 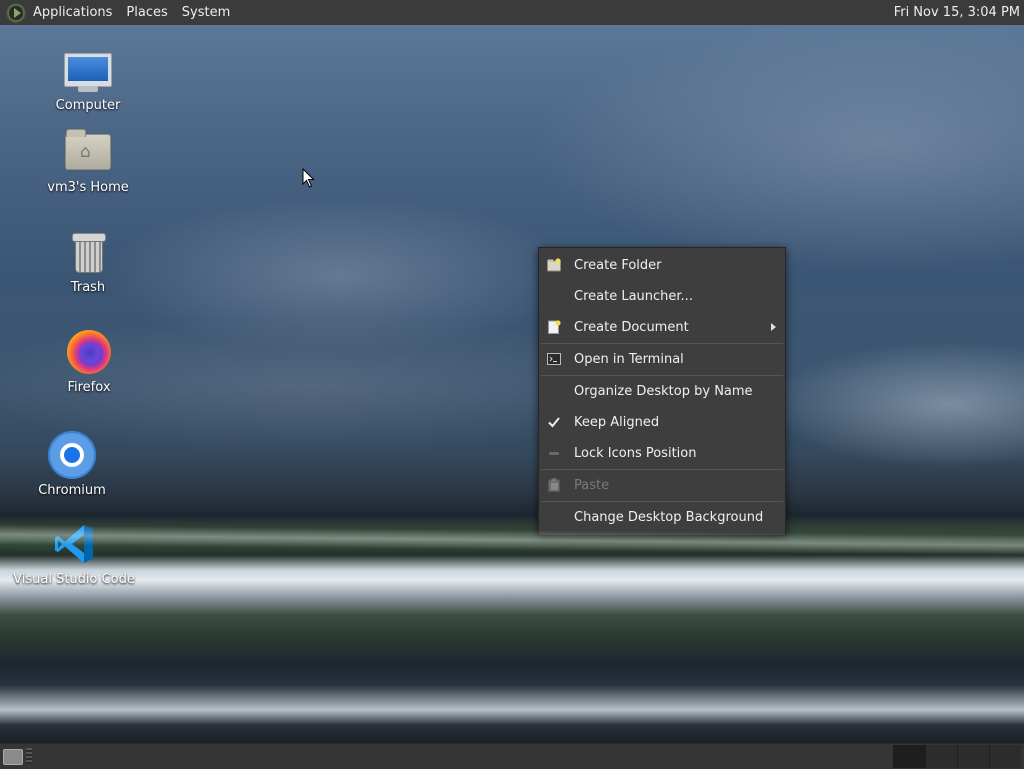 What do you see at coordinates (662, 485) in the screenshot?
I see `menu-item-paste: Paste` at bounding box center [662, 485].